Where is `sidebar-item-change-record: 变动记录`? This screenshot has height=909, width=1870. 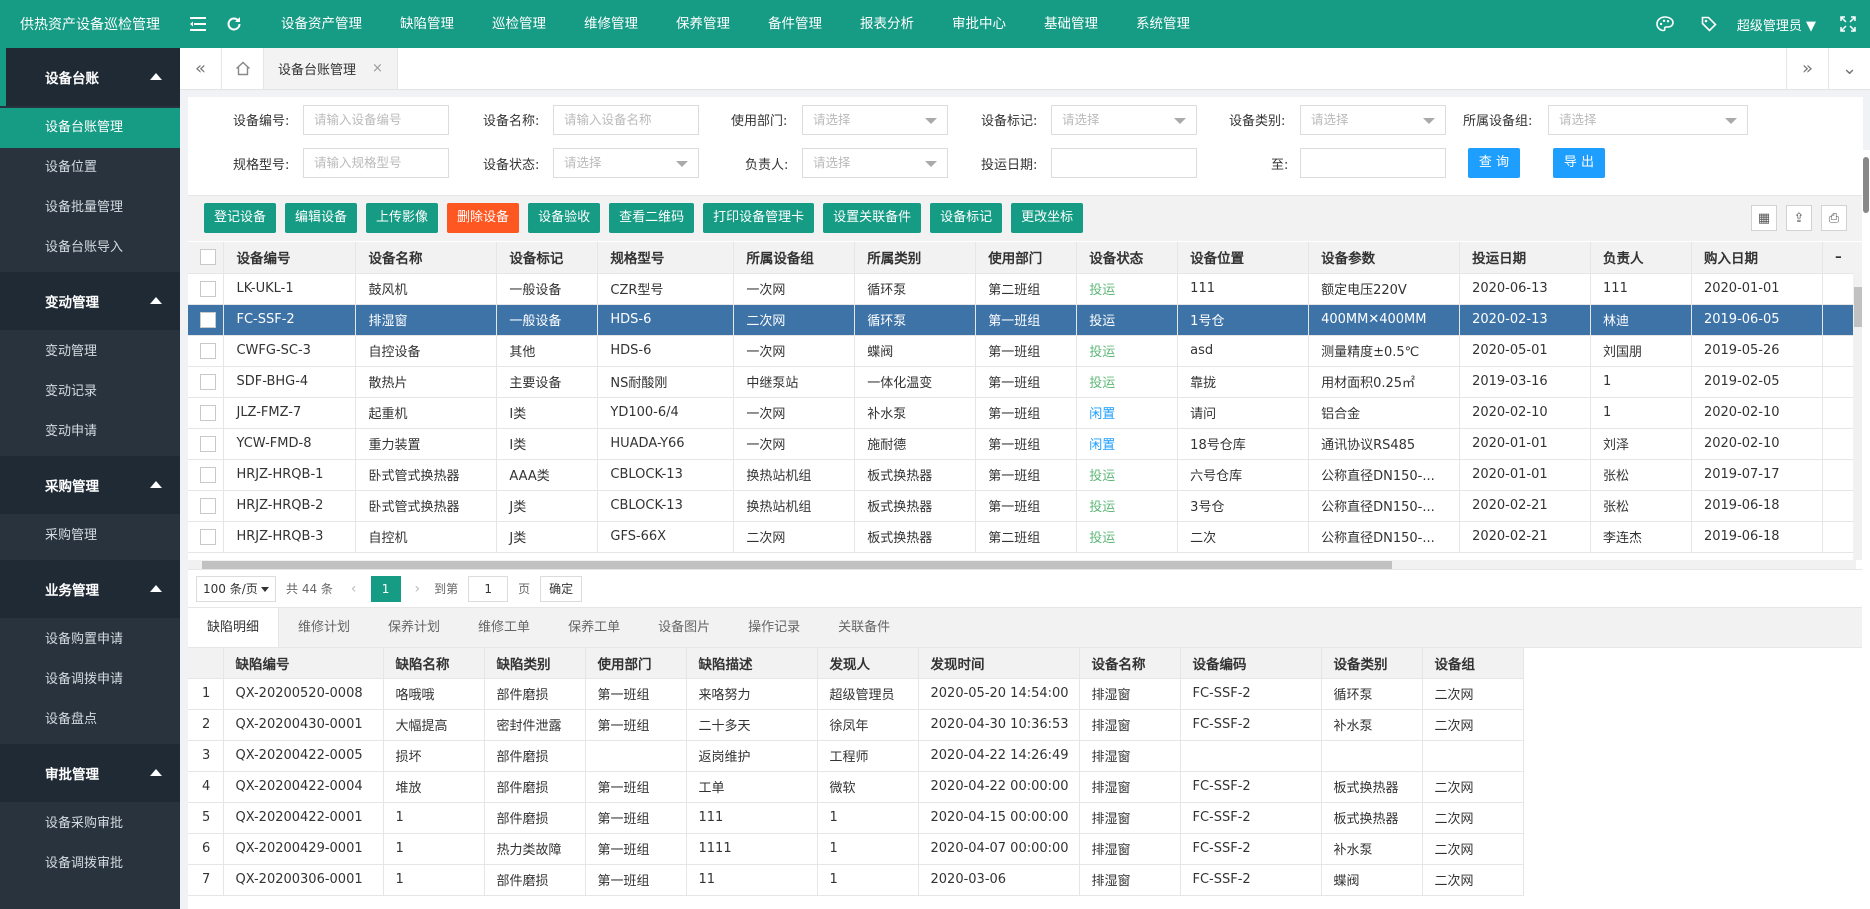
sidebar-item-change-record: 变动记录 is located at coordinates (90, 392).